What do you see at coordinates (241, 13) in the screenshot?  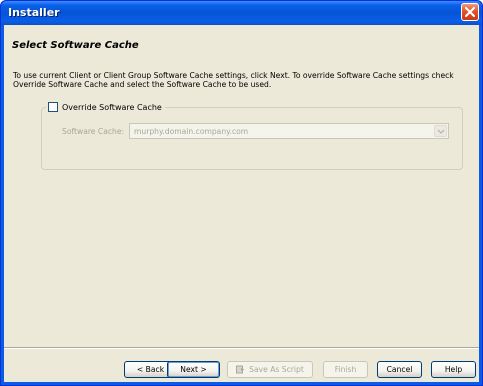 I see `title-bar: Installer` at bounding box center [241, 13].